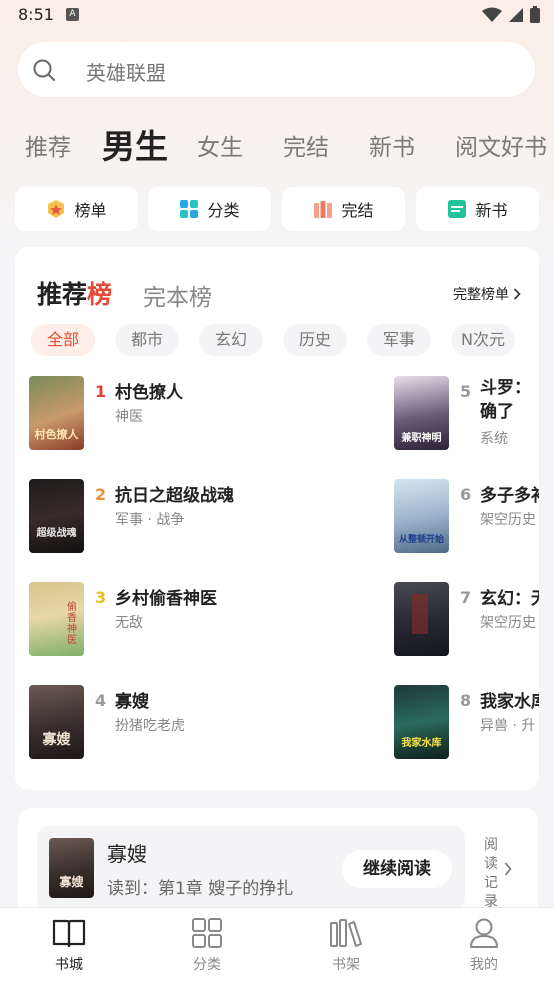  Describe the element at coordinates (207, 965) in the screenshot. I see `tab-label: 分类` at that location.